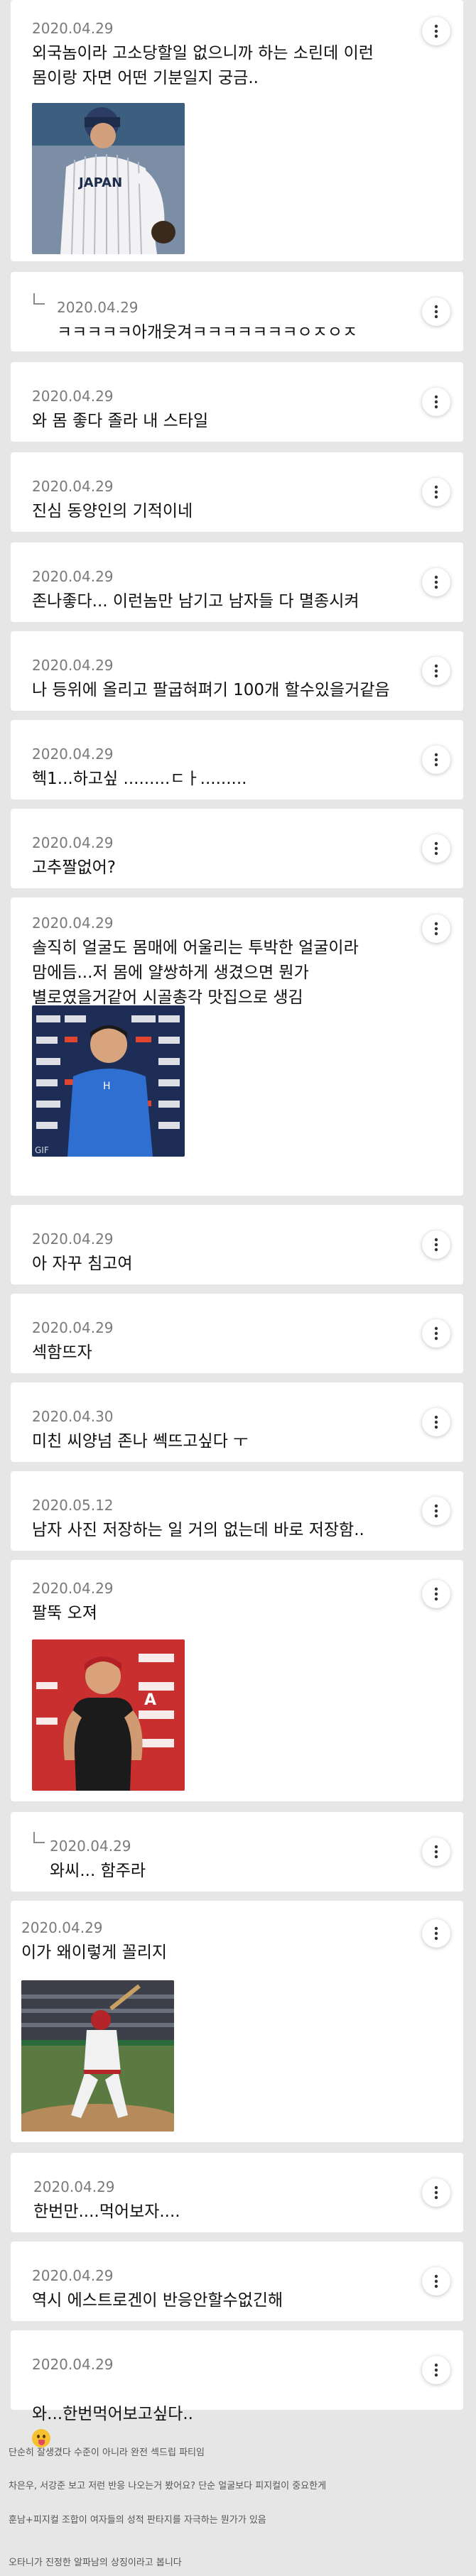  Describe the element at coordinates (237, 1680) in the screenshot. I see `comment-card: 2020.04.29 팔뚝 오져 A` at that location.